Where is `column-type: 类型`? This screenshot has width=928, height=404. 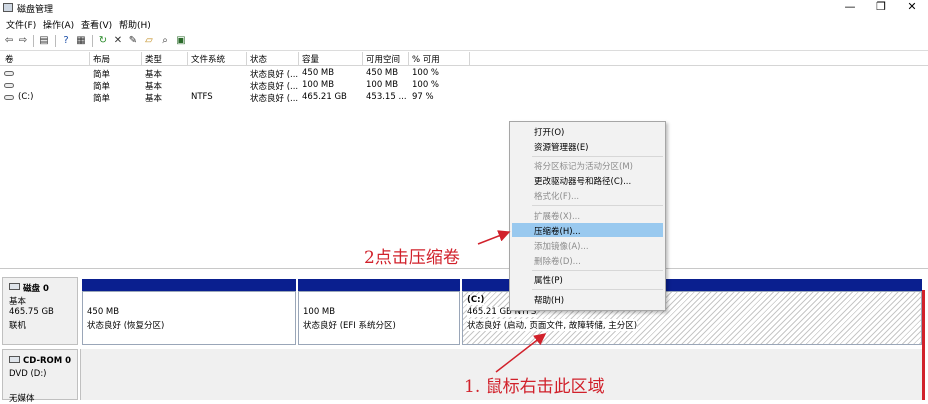 column-type: 类型 is located at coordinates (153, 59).